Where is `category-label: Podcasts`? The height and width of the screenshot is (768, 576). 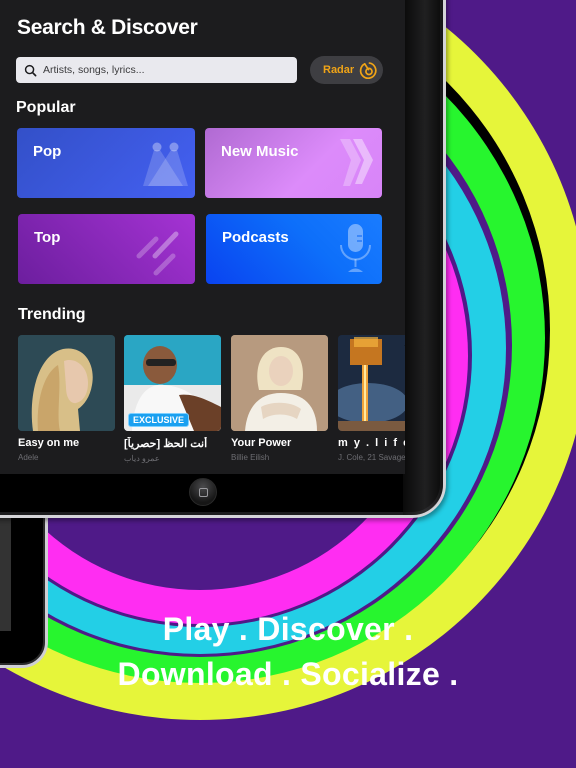 category-label: Podcasts is located at coordinates (255, 237).